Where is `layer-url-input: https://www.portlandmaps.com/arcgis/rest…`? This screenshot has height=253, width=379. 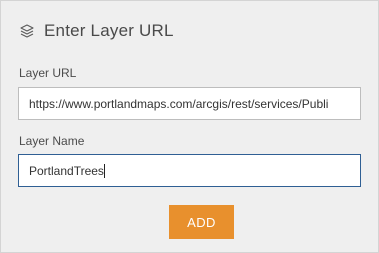 layer-url-input: https://www.portlandmaps.com/arcgis/rest… is located at coordinates (189, 103).